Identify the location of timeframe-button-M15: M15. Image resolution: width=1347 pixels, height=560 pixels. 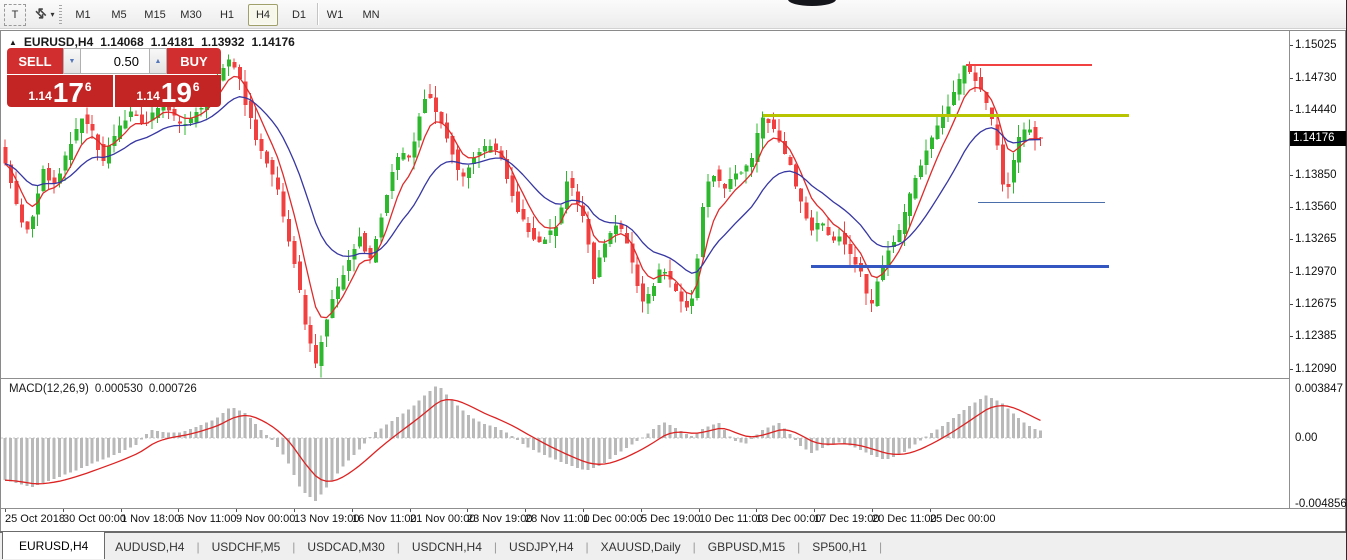
(155, 15).